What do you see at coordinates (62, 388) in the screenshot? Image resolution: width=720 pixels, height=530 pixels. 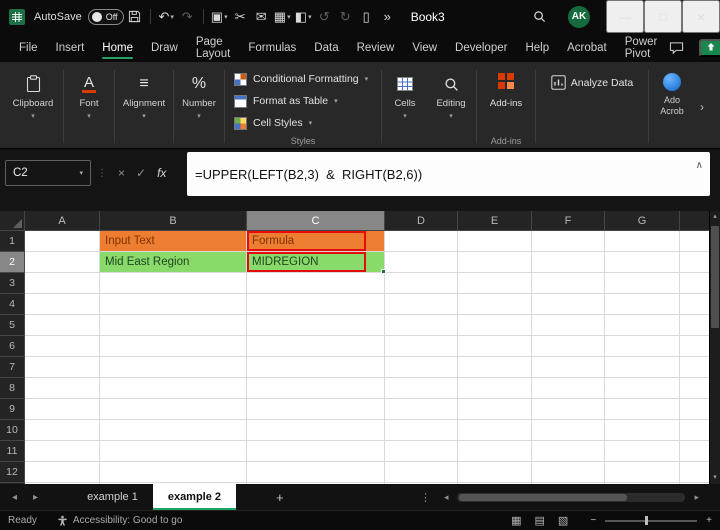 I see `cell-A8` at bounding box center [62, 388].